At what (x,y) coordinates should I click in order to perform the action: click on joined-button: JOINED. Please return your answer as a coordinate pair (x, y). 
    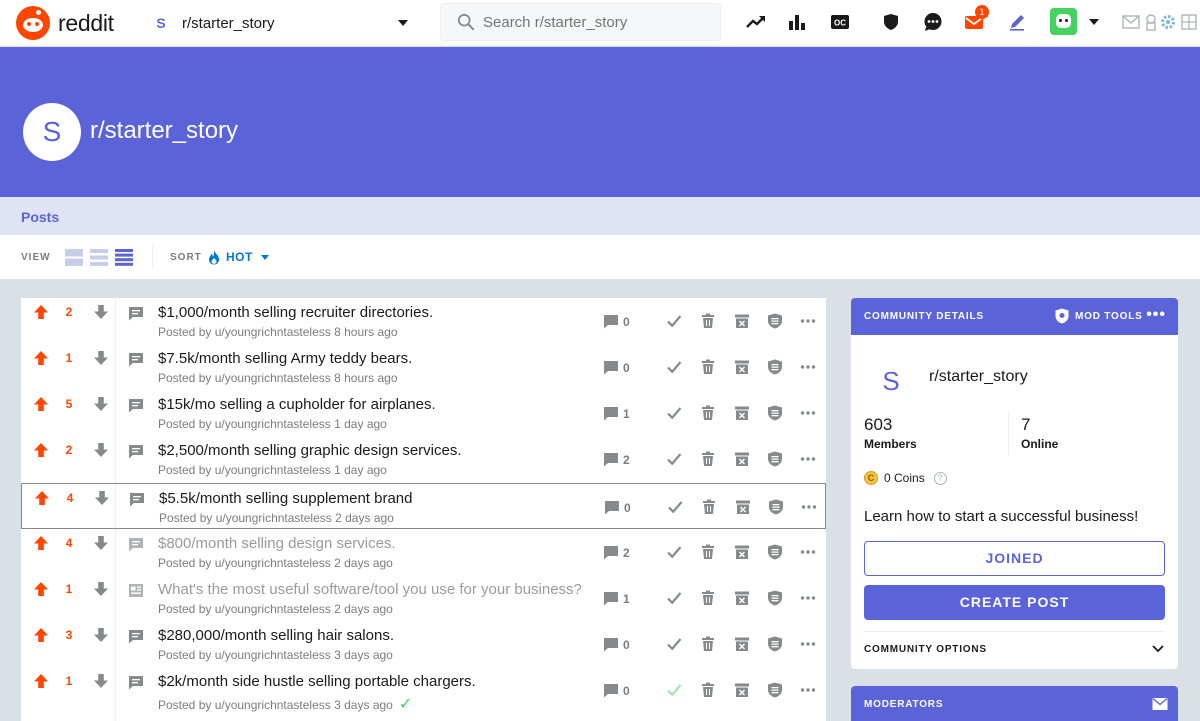
    Looking at the image, I should click on (1014, 558).